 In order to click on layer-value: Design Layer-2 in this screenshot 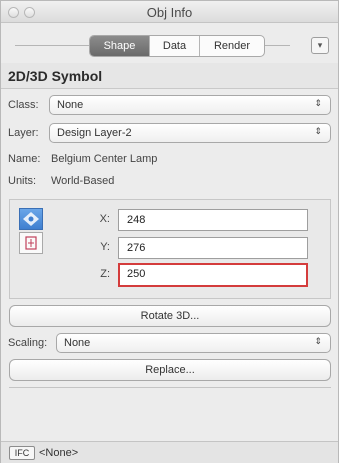, I will do `click(94, 133)`.